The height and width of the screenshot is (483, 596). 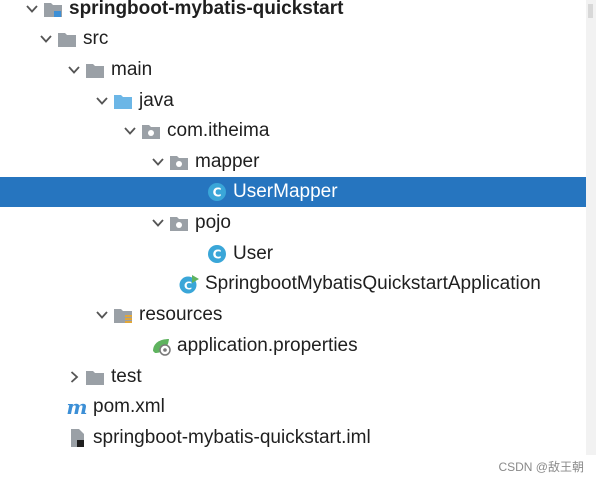 I want to click on tree-item-package: com.itheima, so click(x=293, y=131).